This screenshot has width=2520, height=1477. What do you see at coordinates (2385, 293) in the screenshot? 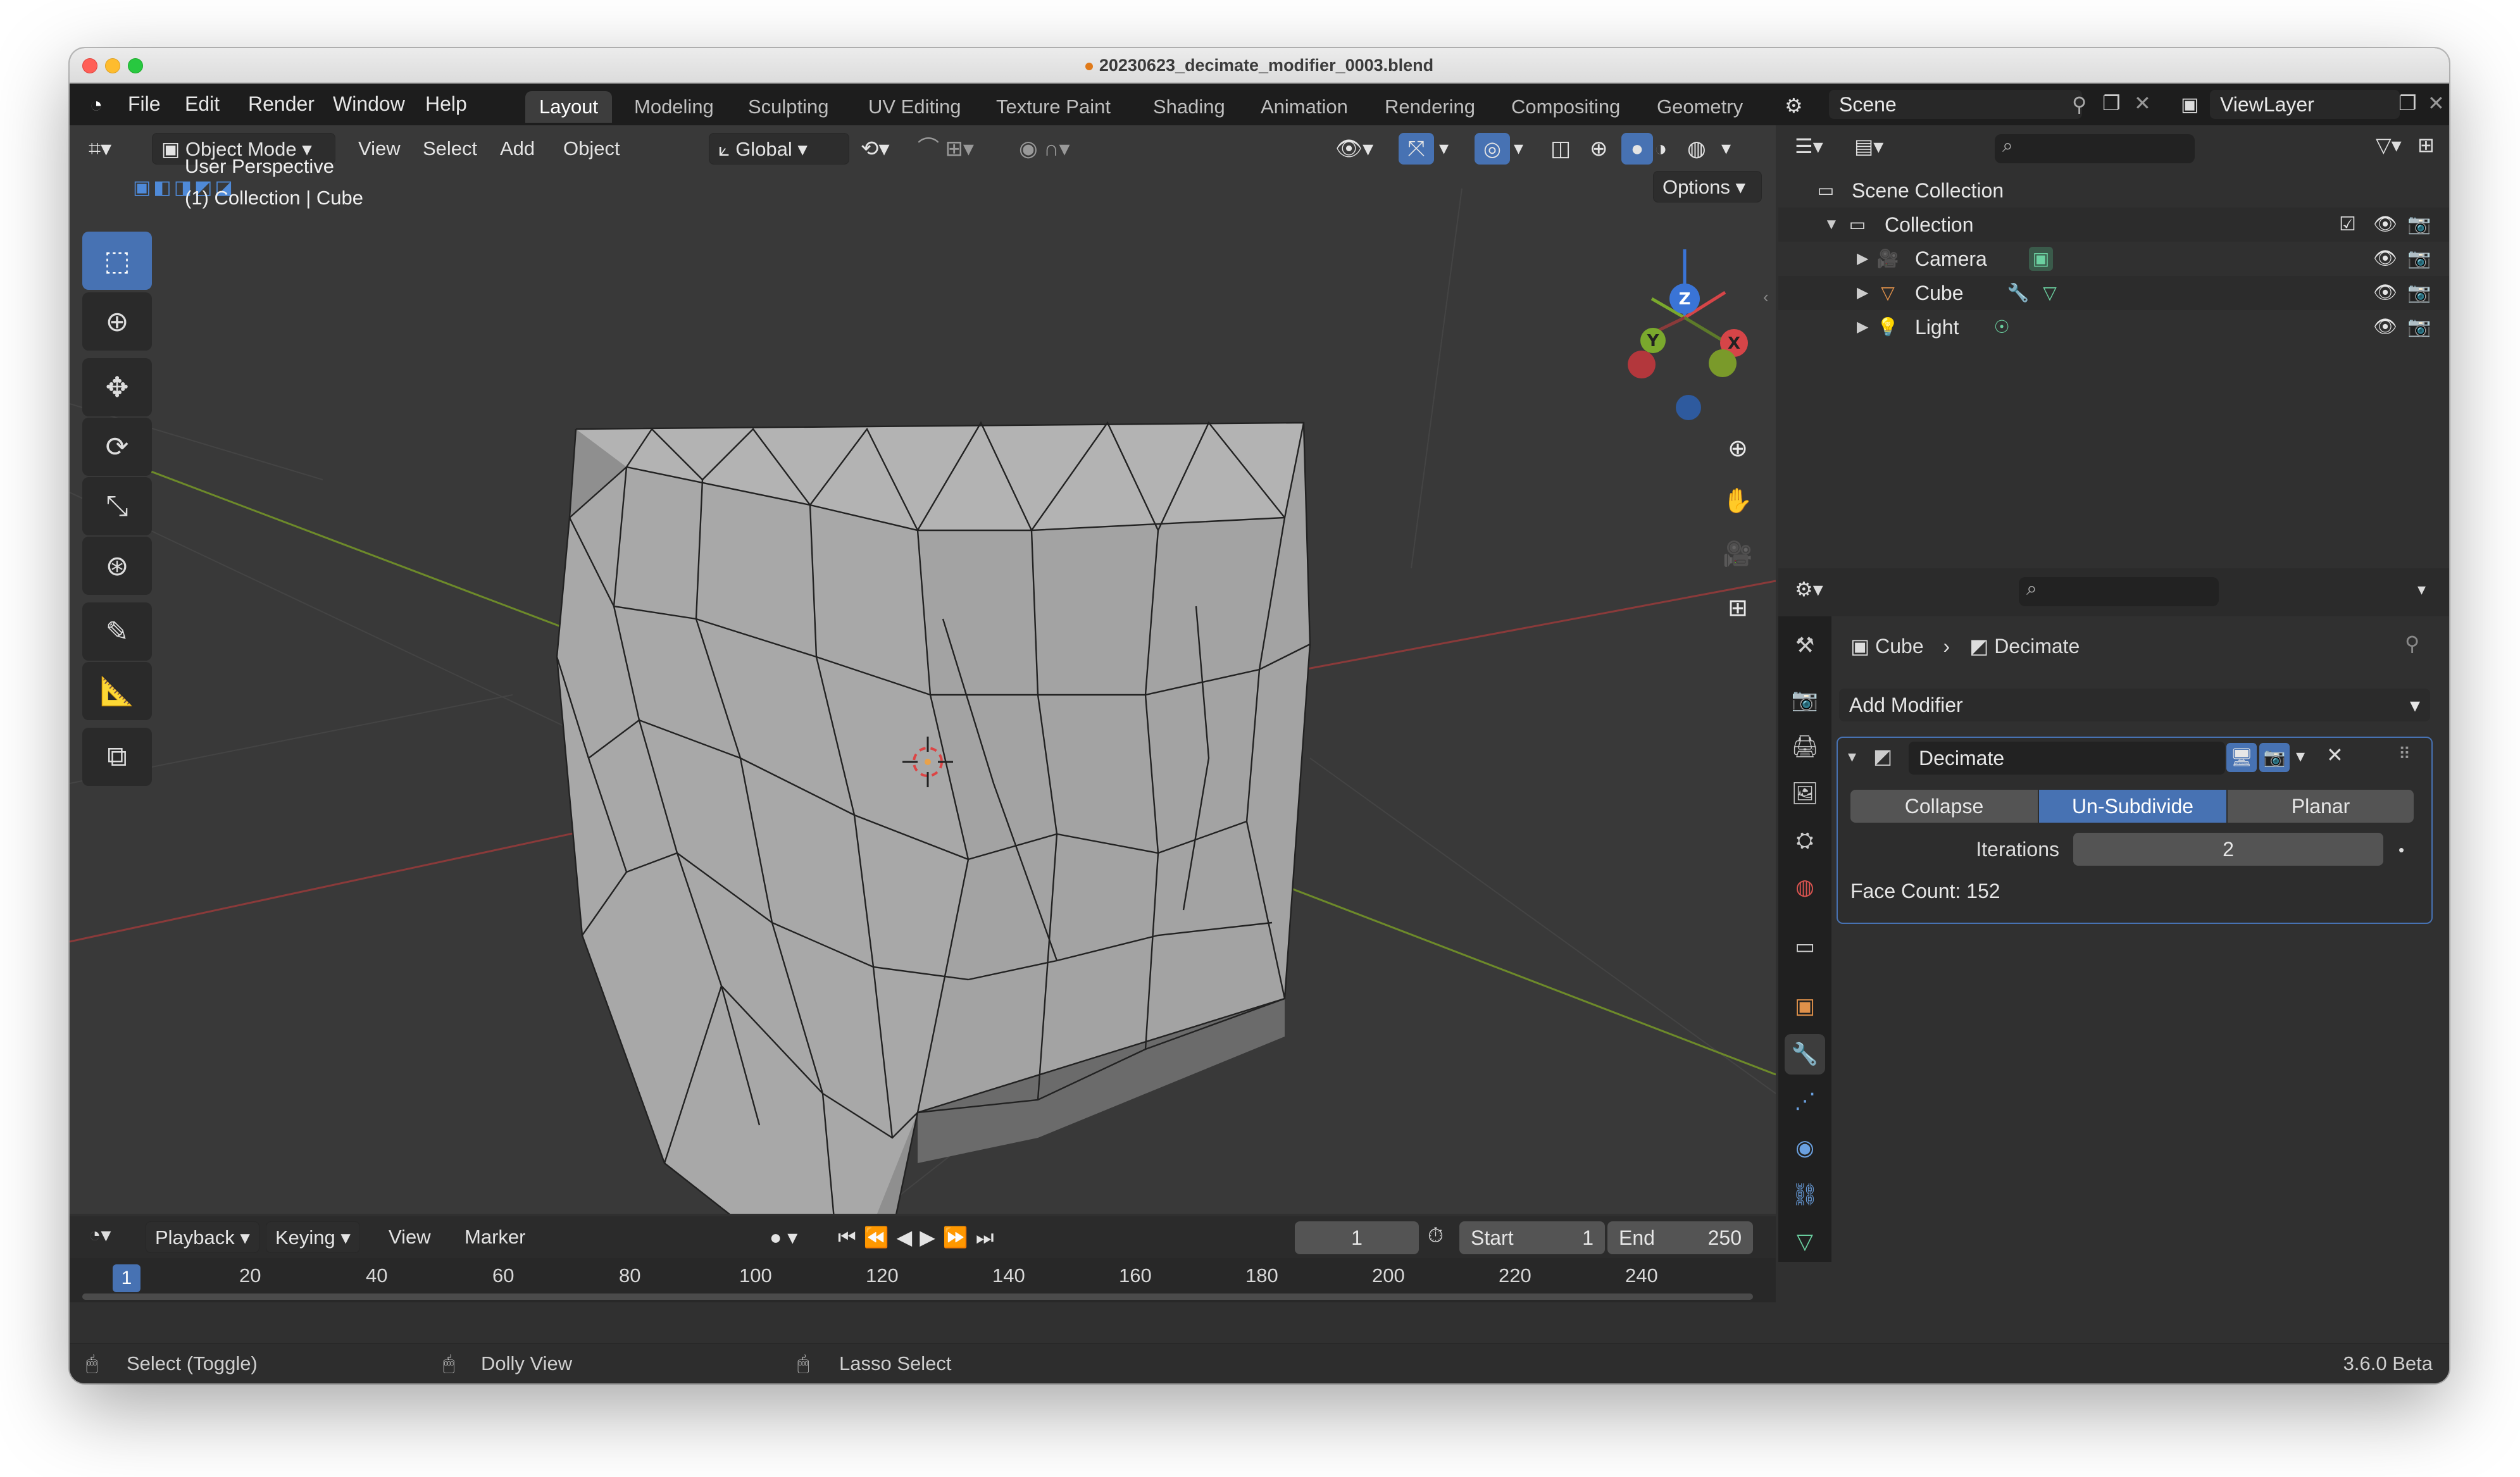
I see `cube-visibility-eye-icon: 👁` at bounding box center [2385, 293].